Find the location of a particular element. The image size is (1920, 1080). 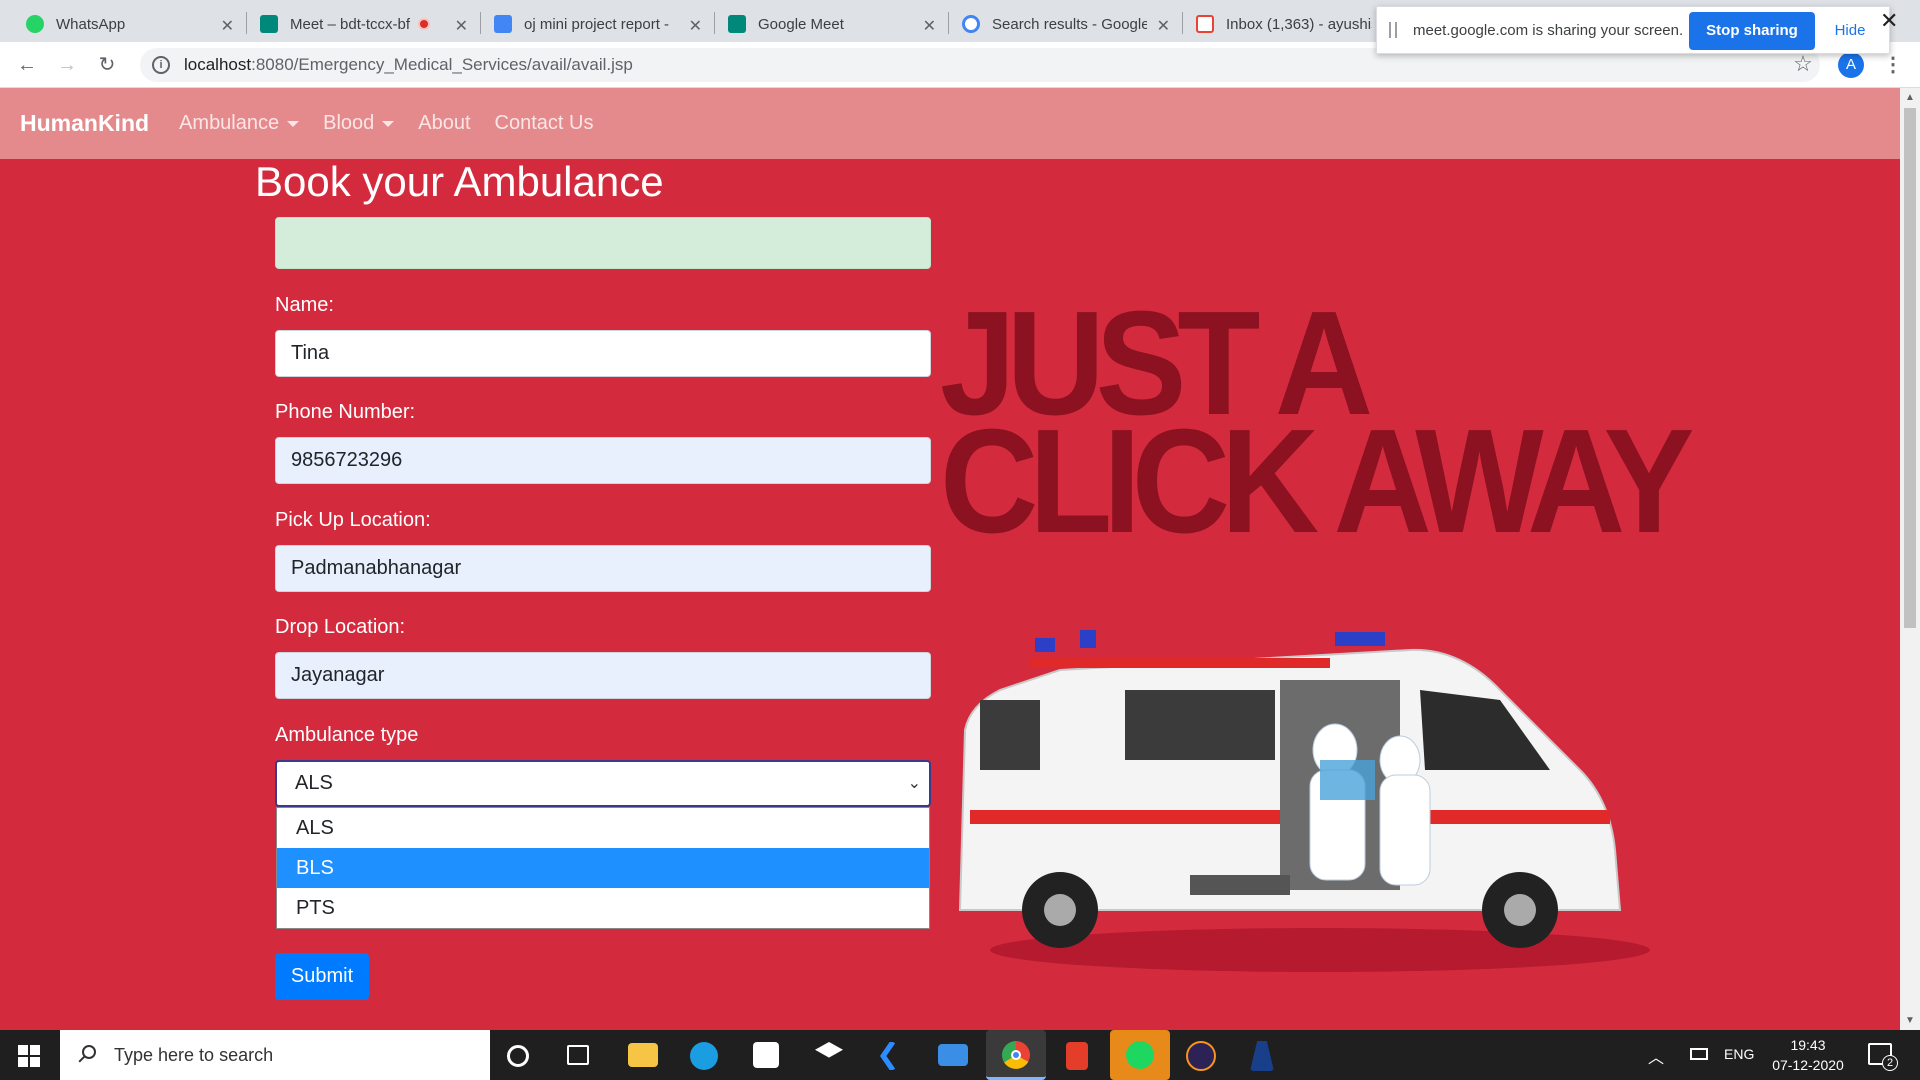

edge-icon is located at coordinates (704, 1056).